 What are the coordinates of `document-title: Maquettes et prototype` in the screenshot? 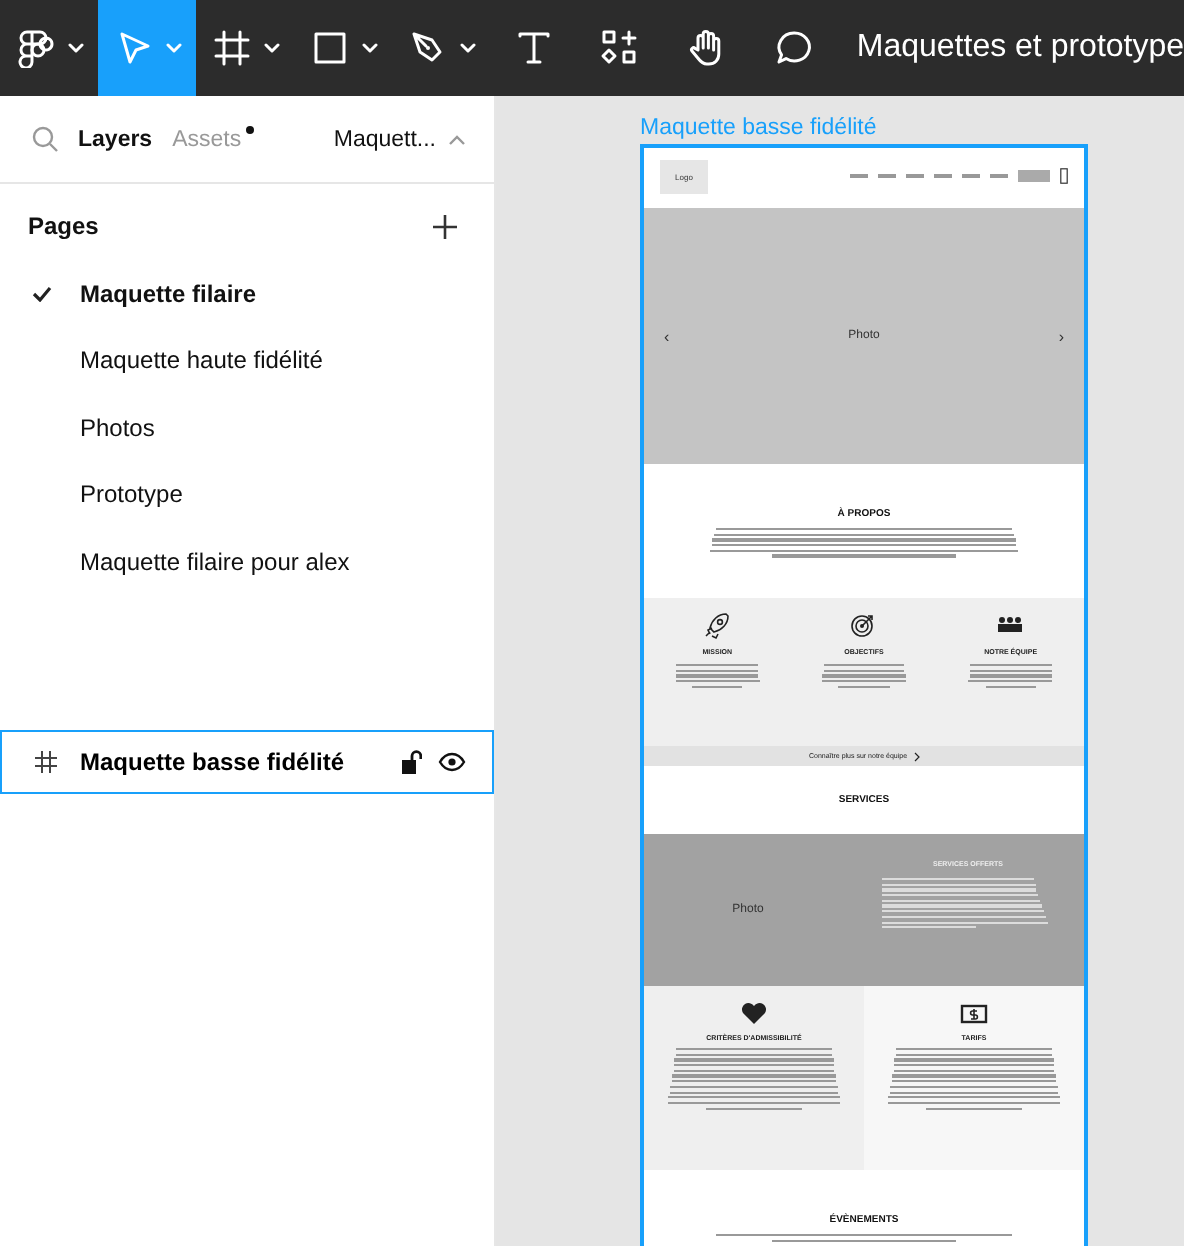 It's located at (1020, 48).